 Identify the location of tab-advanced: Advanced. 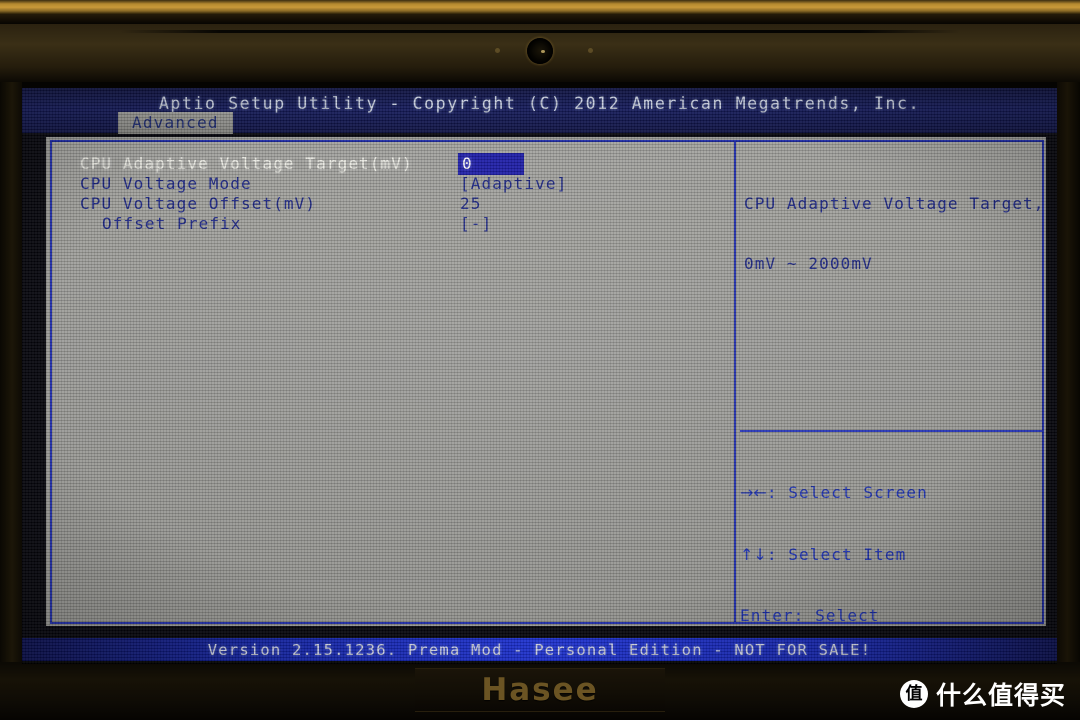
(175, 123).